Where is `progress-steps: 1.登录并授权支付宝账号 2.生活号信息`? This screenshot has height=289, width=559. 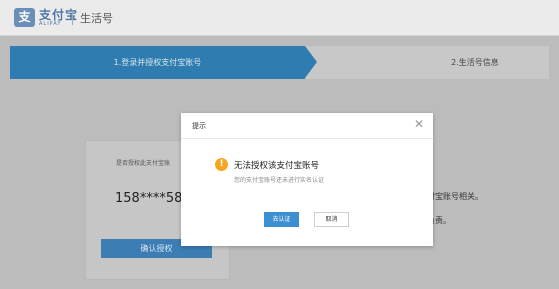
progress-steps: 1.登录并授权支付宝账号 2.生活号信息 is located at coordinates (279, 62).